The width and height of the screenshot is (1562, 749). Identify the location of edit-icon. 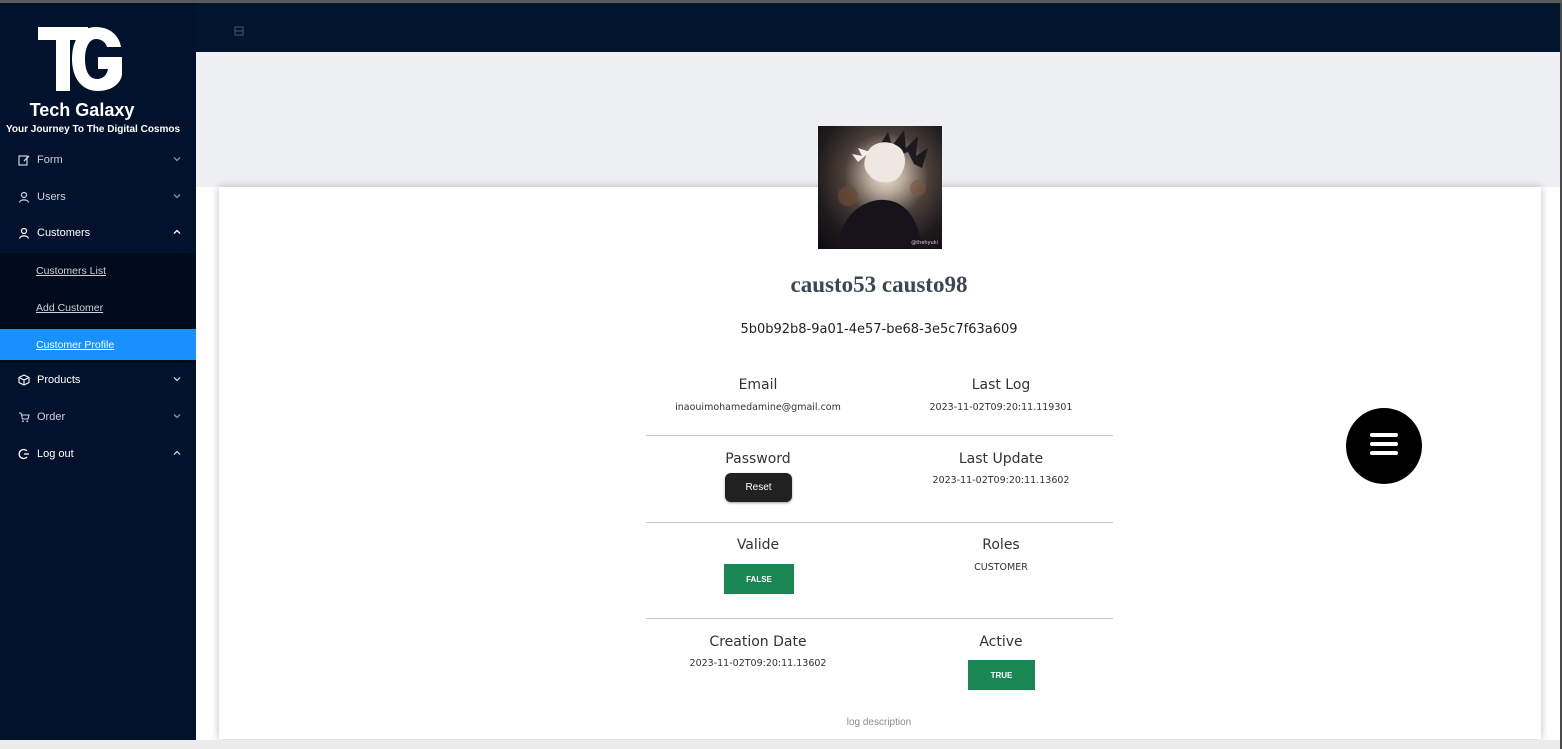
(24, 160).